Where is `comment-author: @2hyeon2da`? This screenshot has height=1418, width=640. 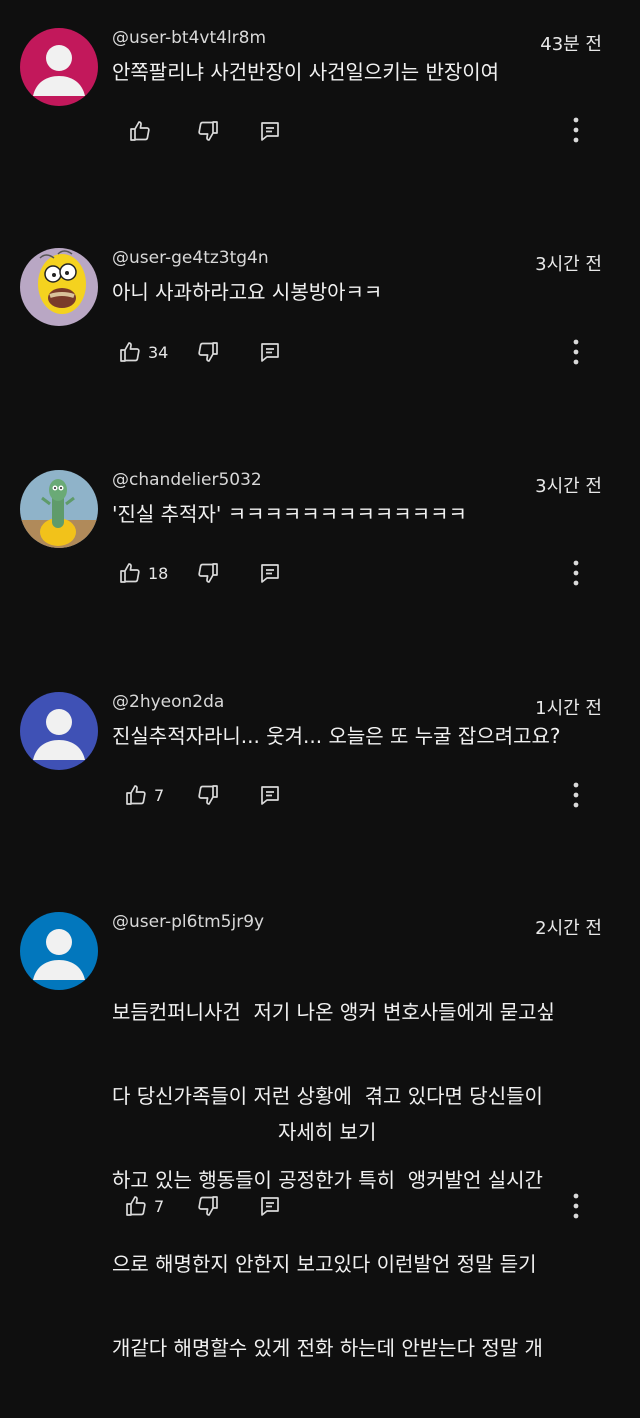
comment-author: @2hyeon2da is located at coordinates (168, 702).